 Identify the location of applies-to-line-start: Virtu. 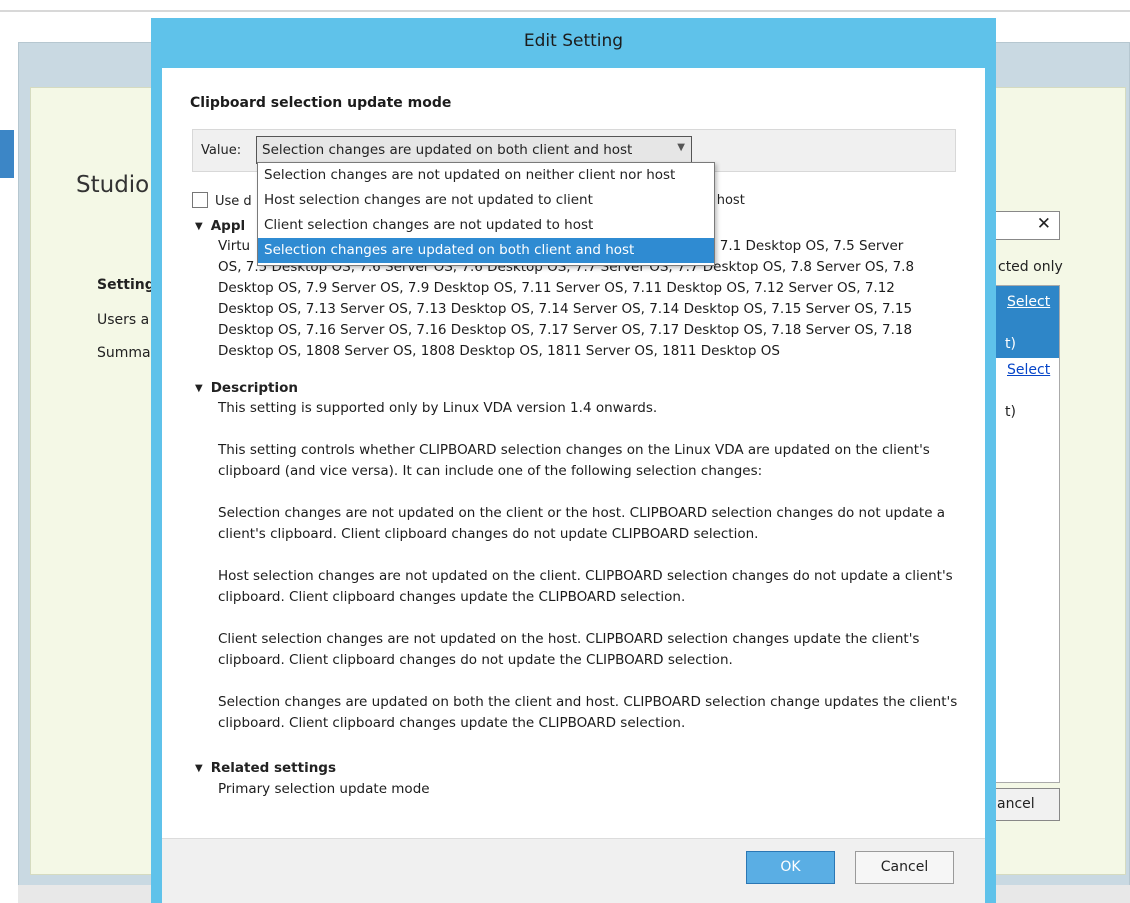
(234, 246).